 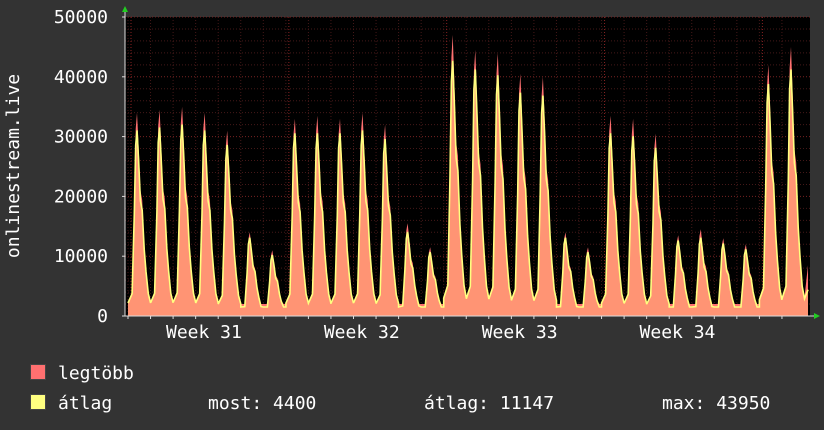 I want to click on legtobb-swatch, so click(x=38, y=372).